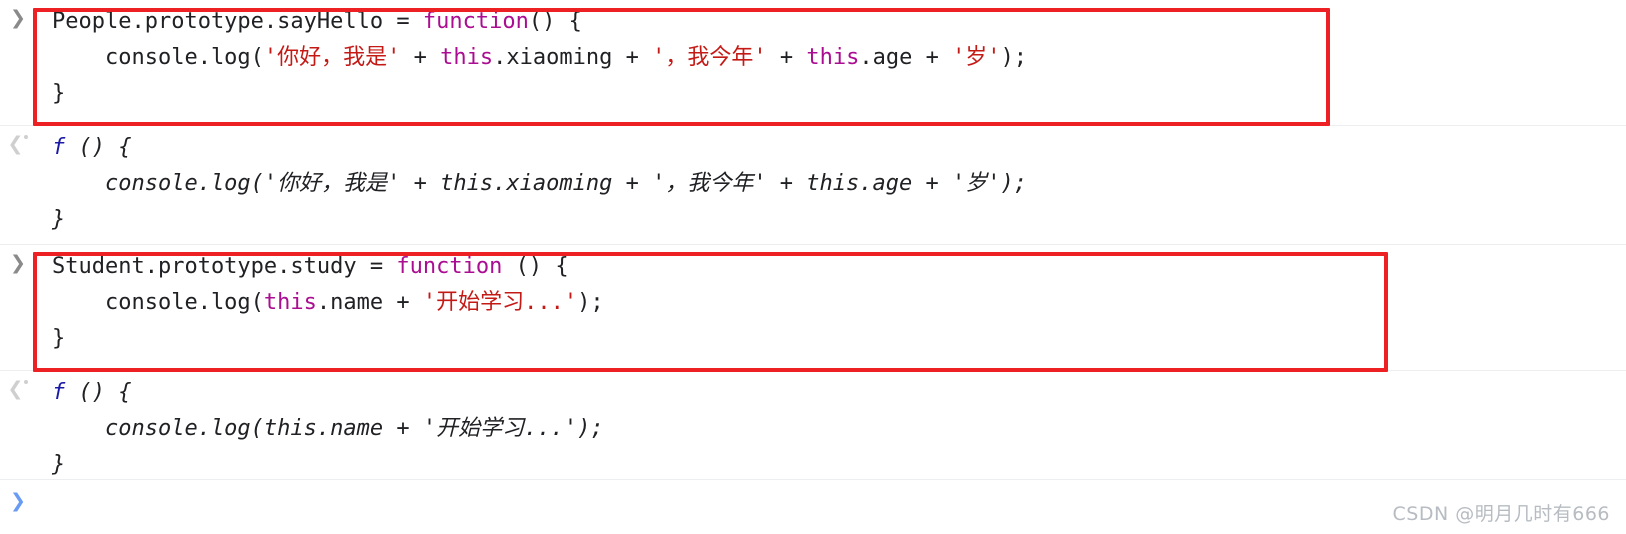  I want to click on code-token: .xiaoming +, so click(573, 57).